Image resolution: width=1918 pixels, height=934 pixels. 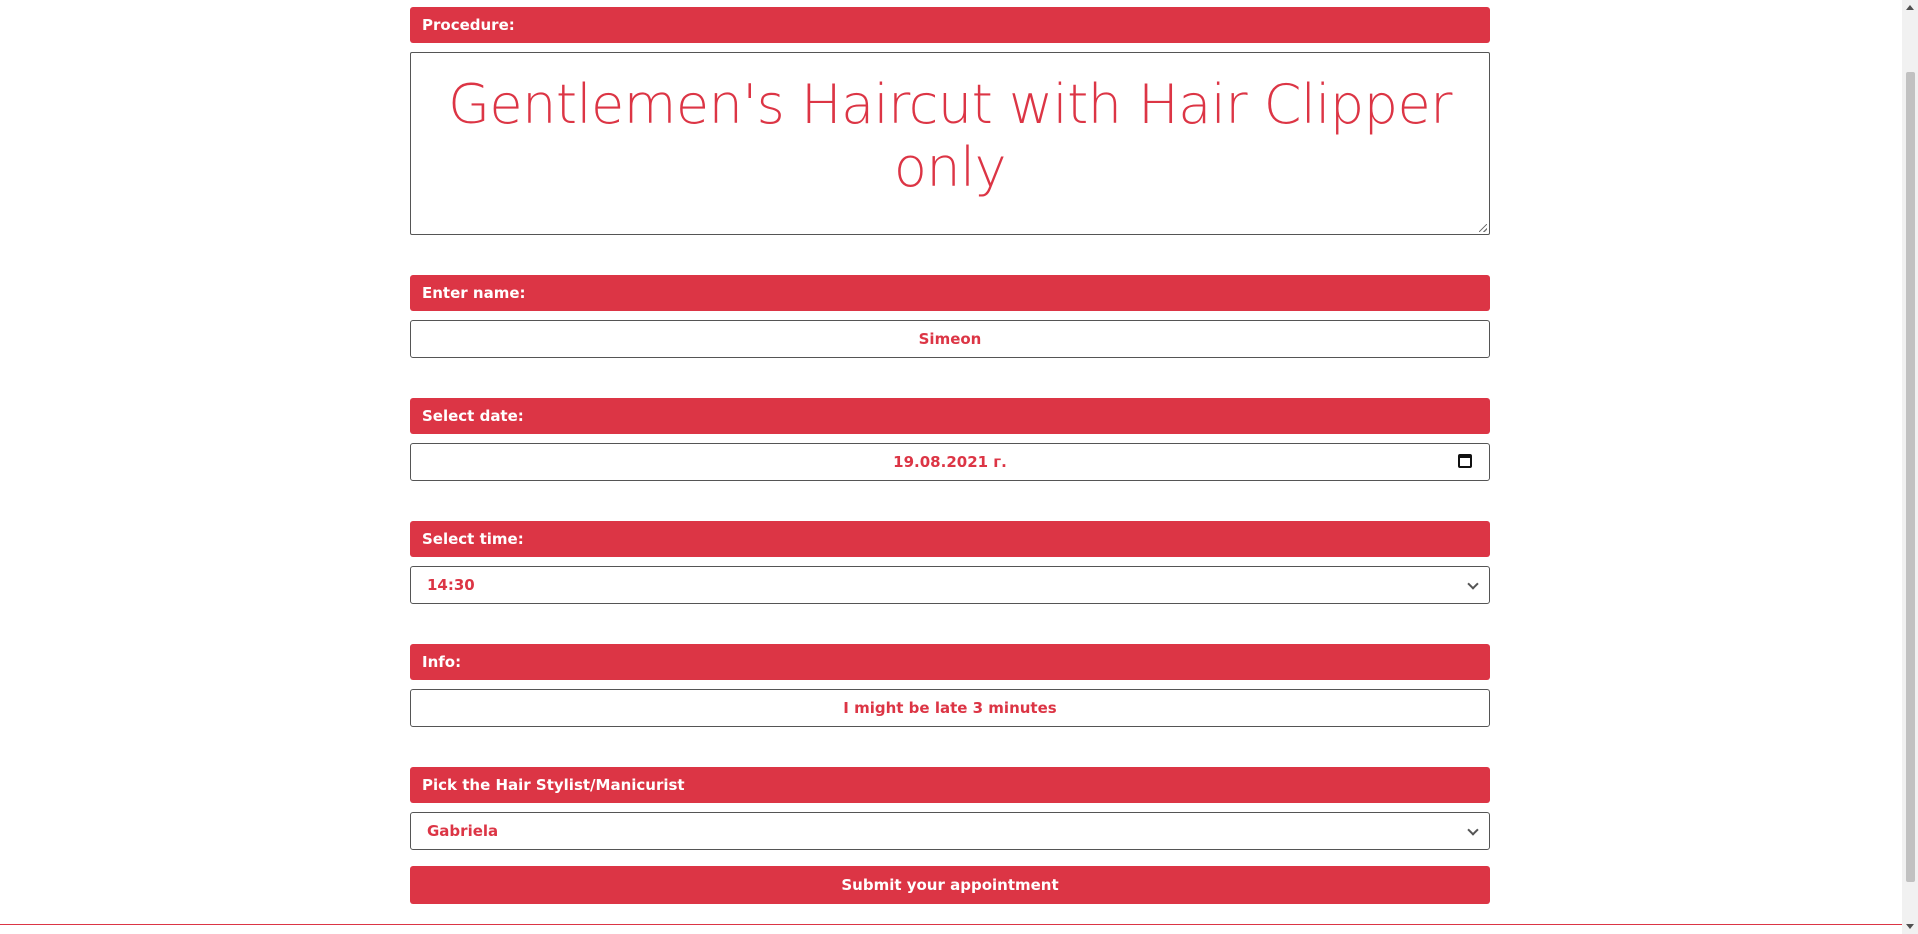 What do you see at coordinates (950, 585) in the screenshot?
I see `time-select: 14:30` at bounding box center [950, 585].